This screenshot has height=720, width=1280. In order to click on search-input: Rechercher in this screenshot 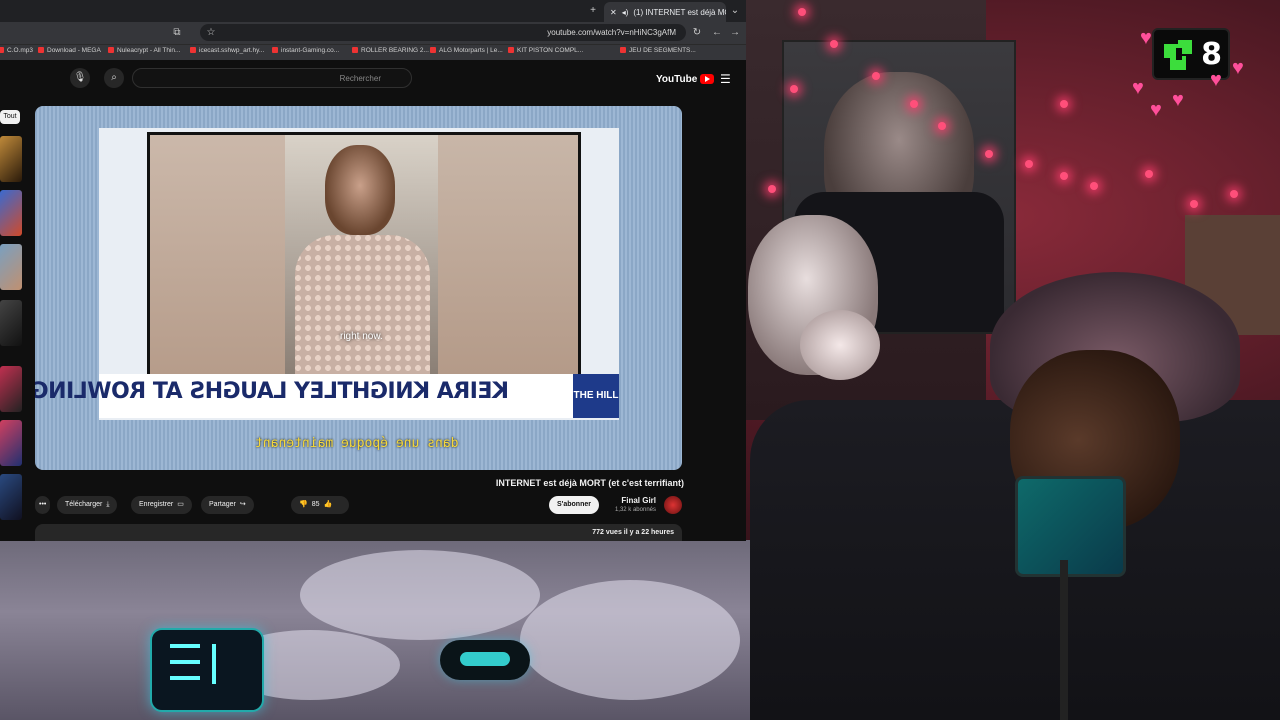, I will do `click(272, 78)`.